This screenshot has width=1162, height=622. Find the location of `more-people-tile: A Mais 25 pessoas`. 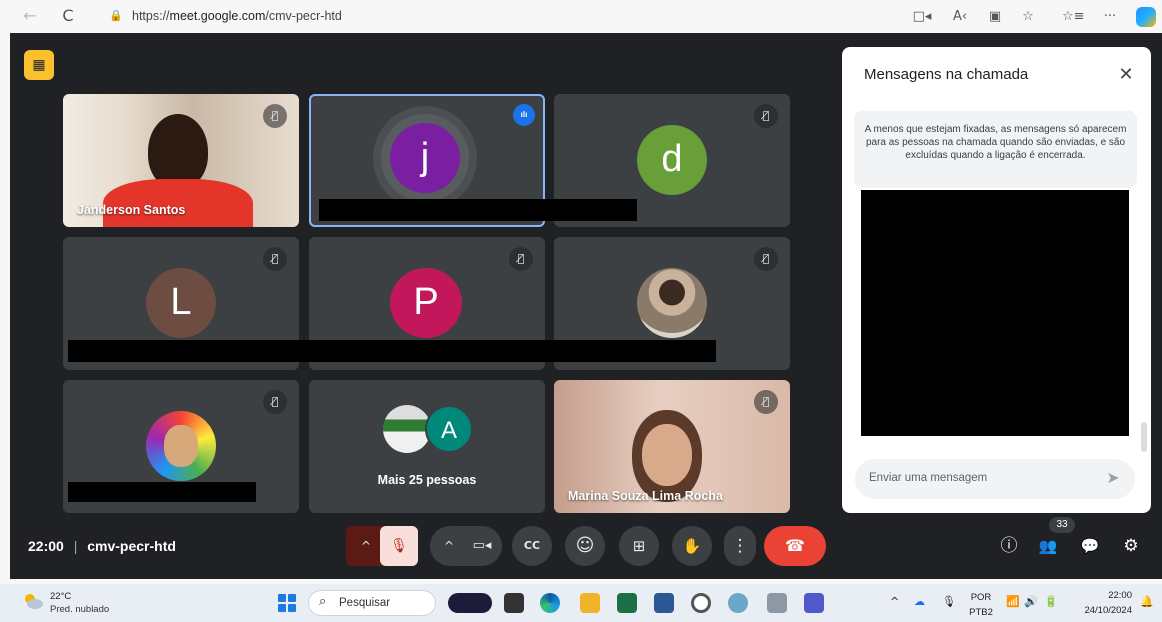

more-people-tile: A Mais 25 pessoas is located at coordinates (427, 446).